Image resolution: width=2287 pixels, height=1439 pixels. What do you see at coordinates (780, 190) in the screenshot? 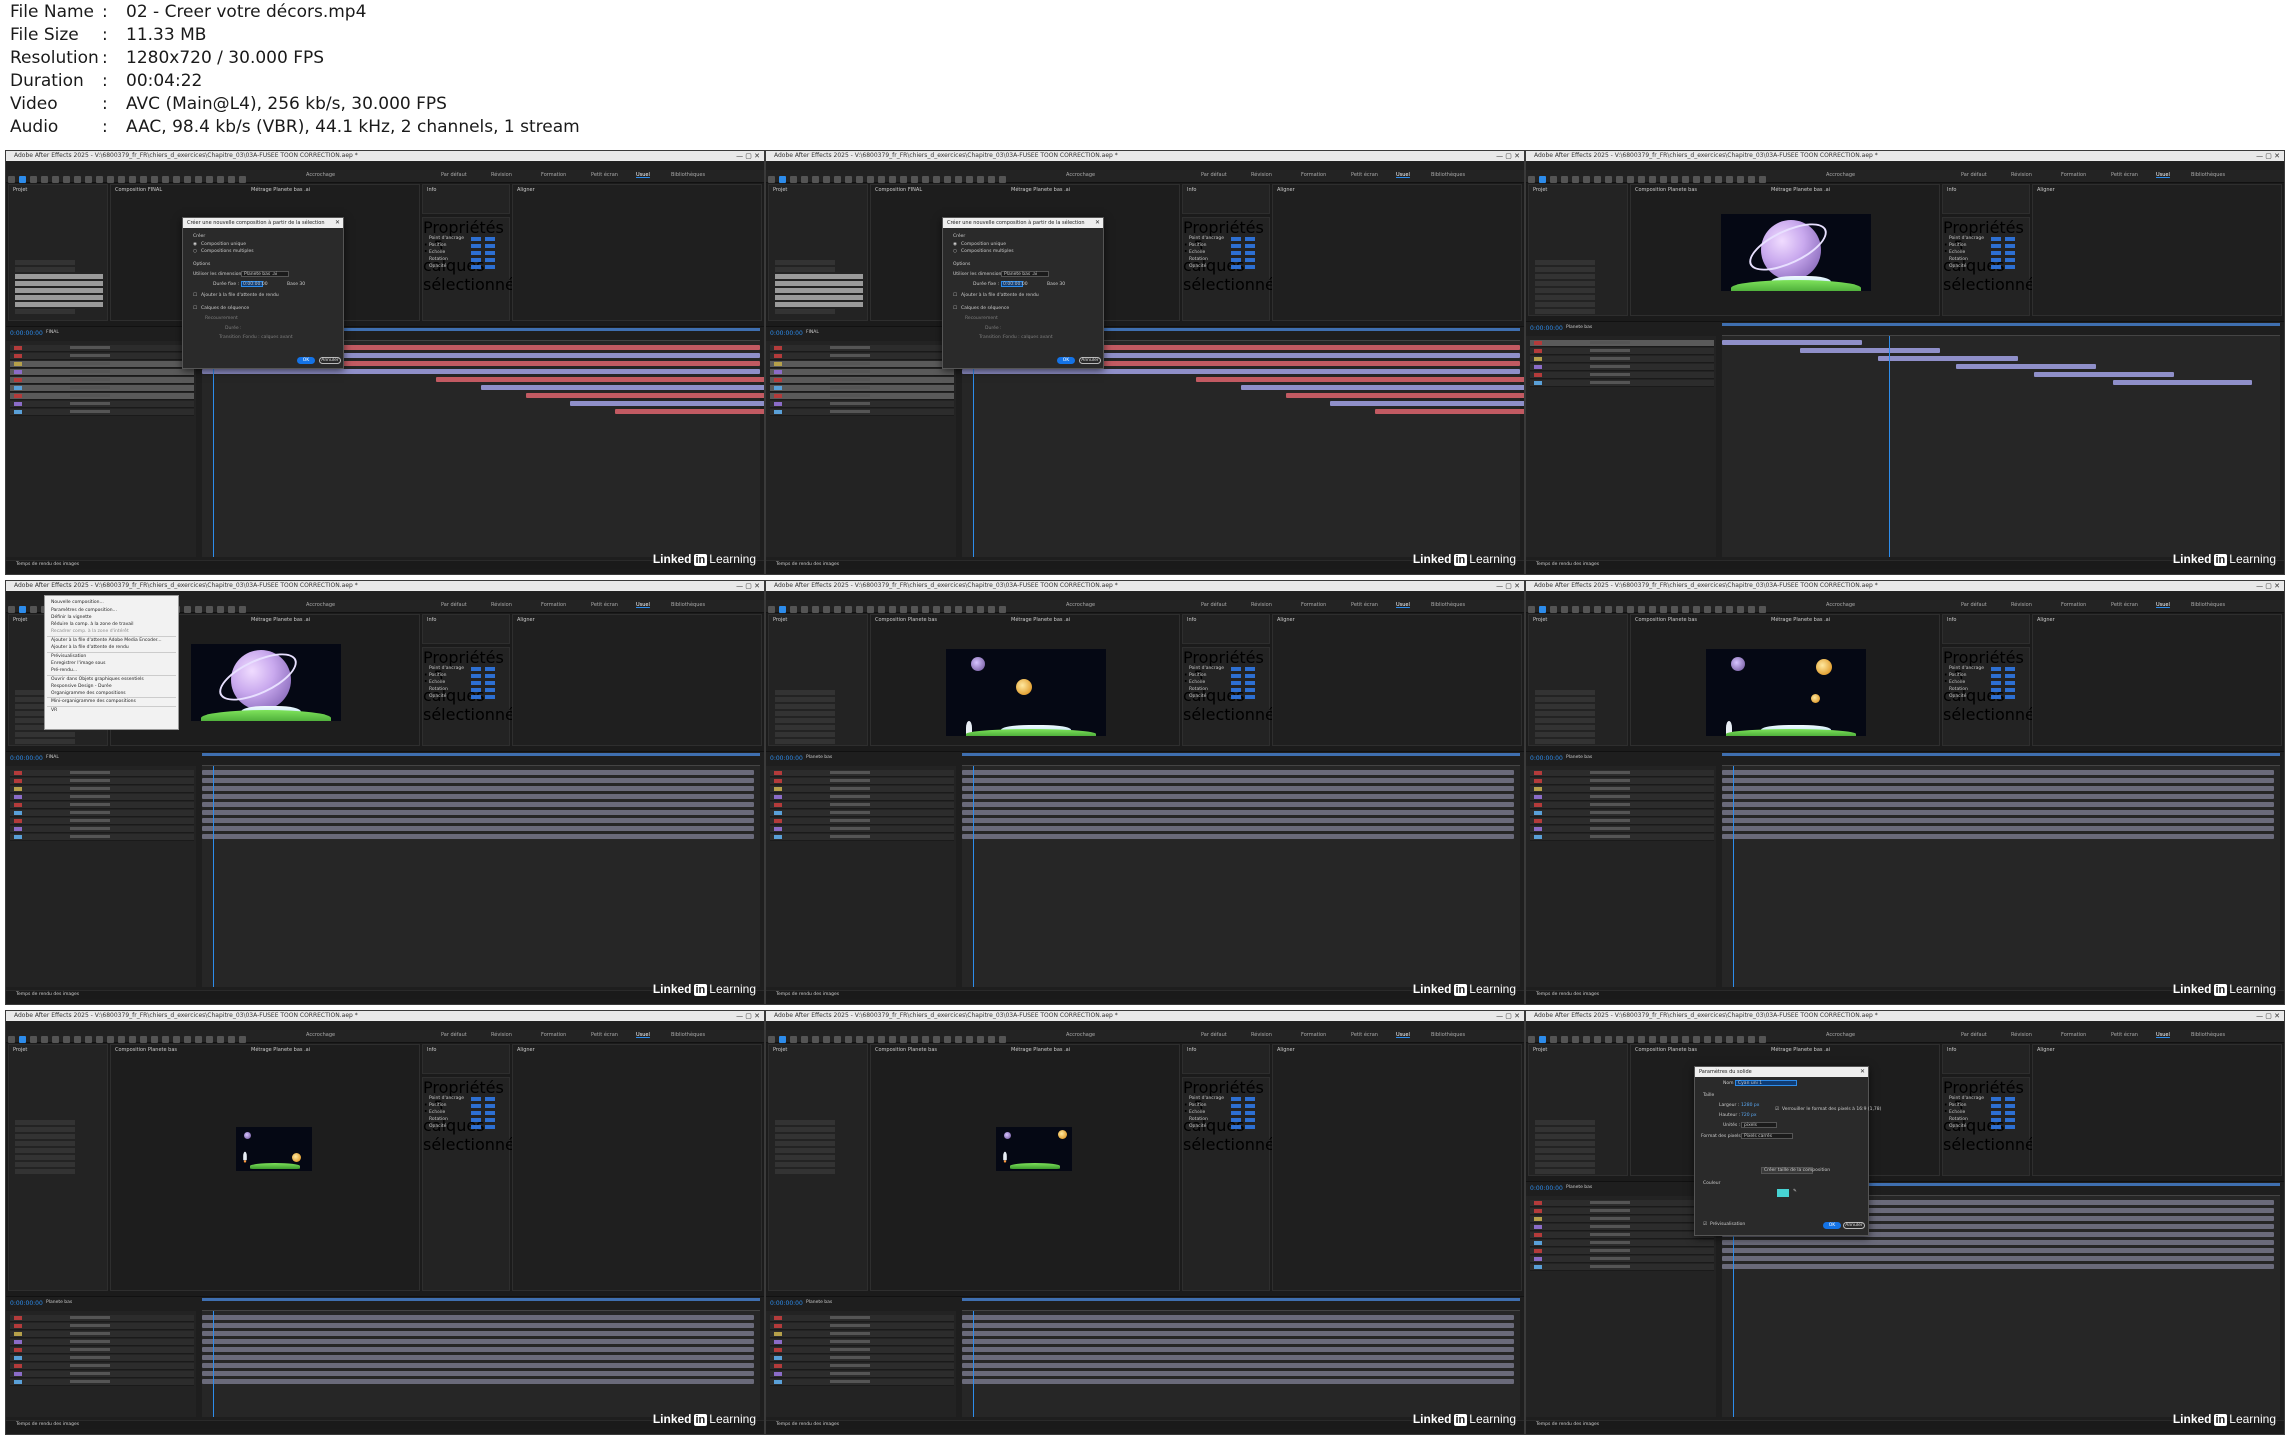
I see `project-tab: Projet` at bounding box center [780, 190].